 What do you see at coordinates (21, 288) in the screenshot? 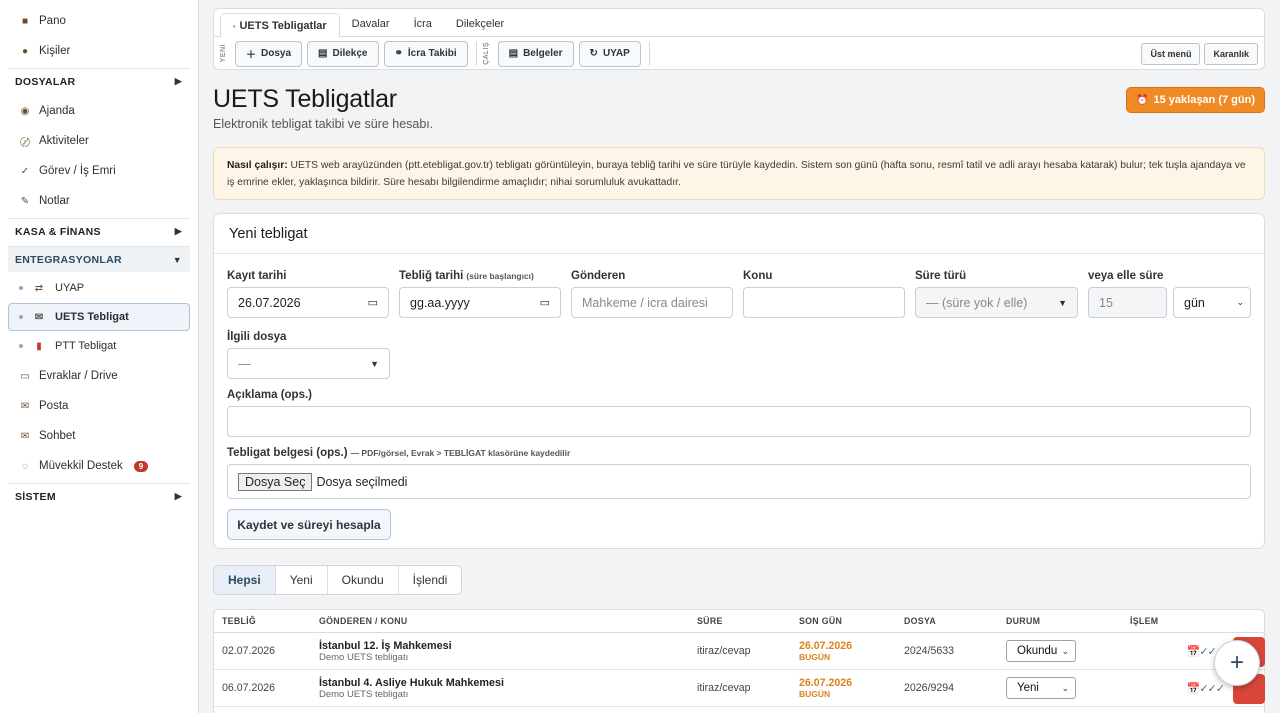
I see `bullet-icon` at bounding box center [21, 288].